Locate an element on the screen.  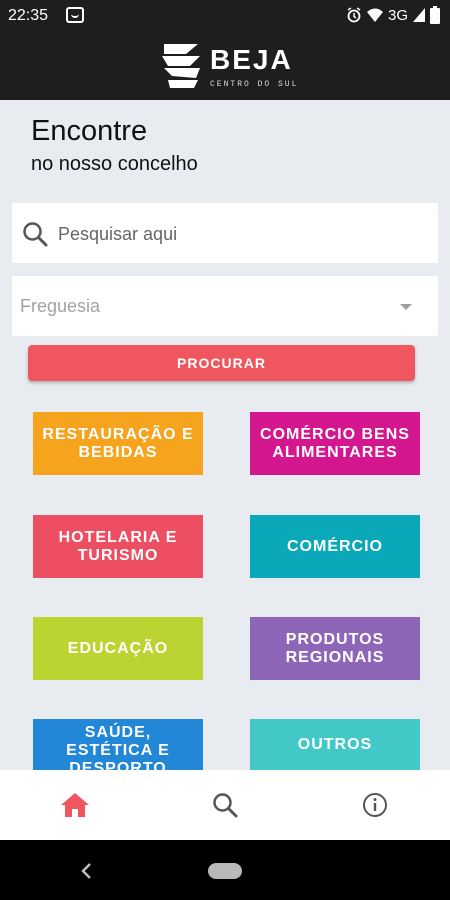
category-comercio-button: COMÉRCIO is located at coordinates (335, 546).